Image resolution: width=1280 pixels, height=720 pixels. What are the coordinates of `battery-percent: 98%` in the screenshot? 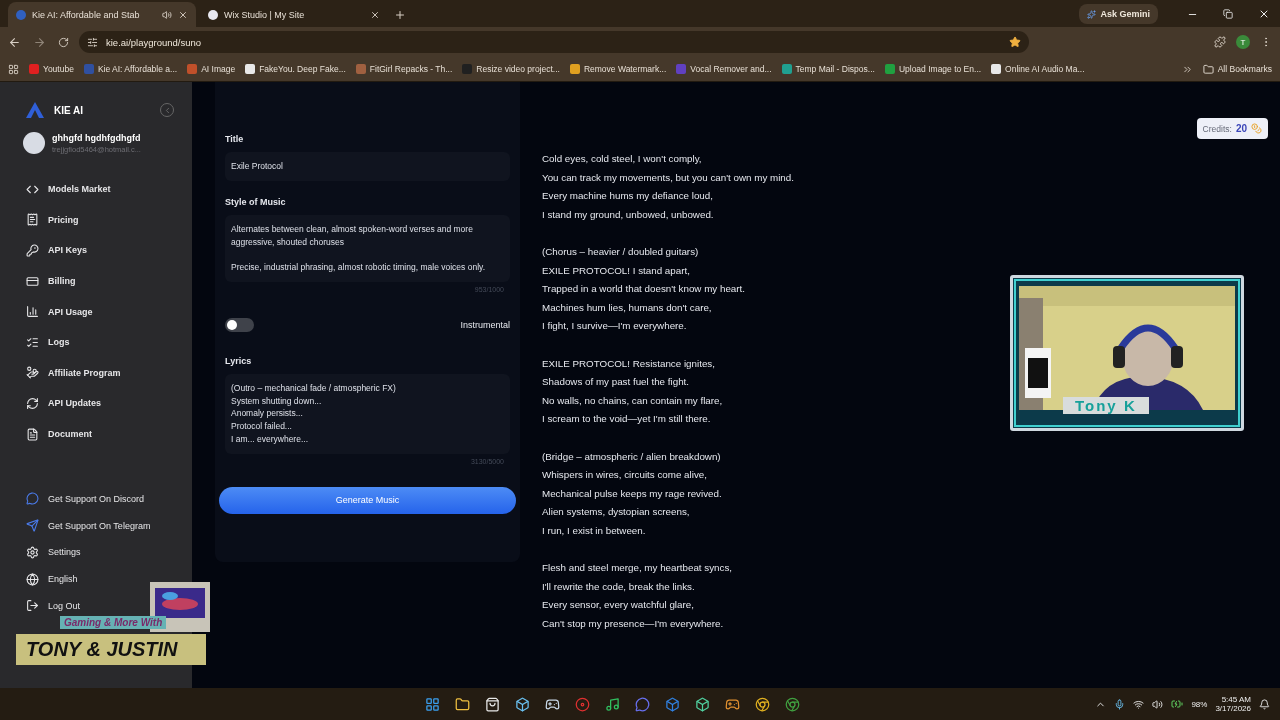 It's located at (1199, 704).